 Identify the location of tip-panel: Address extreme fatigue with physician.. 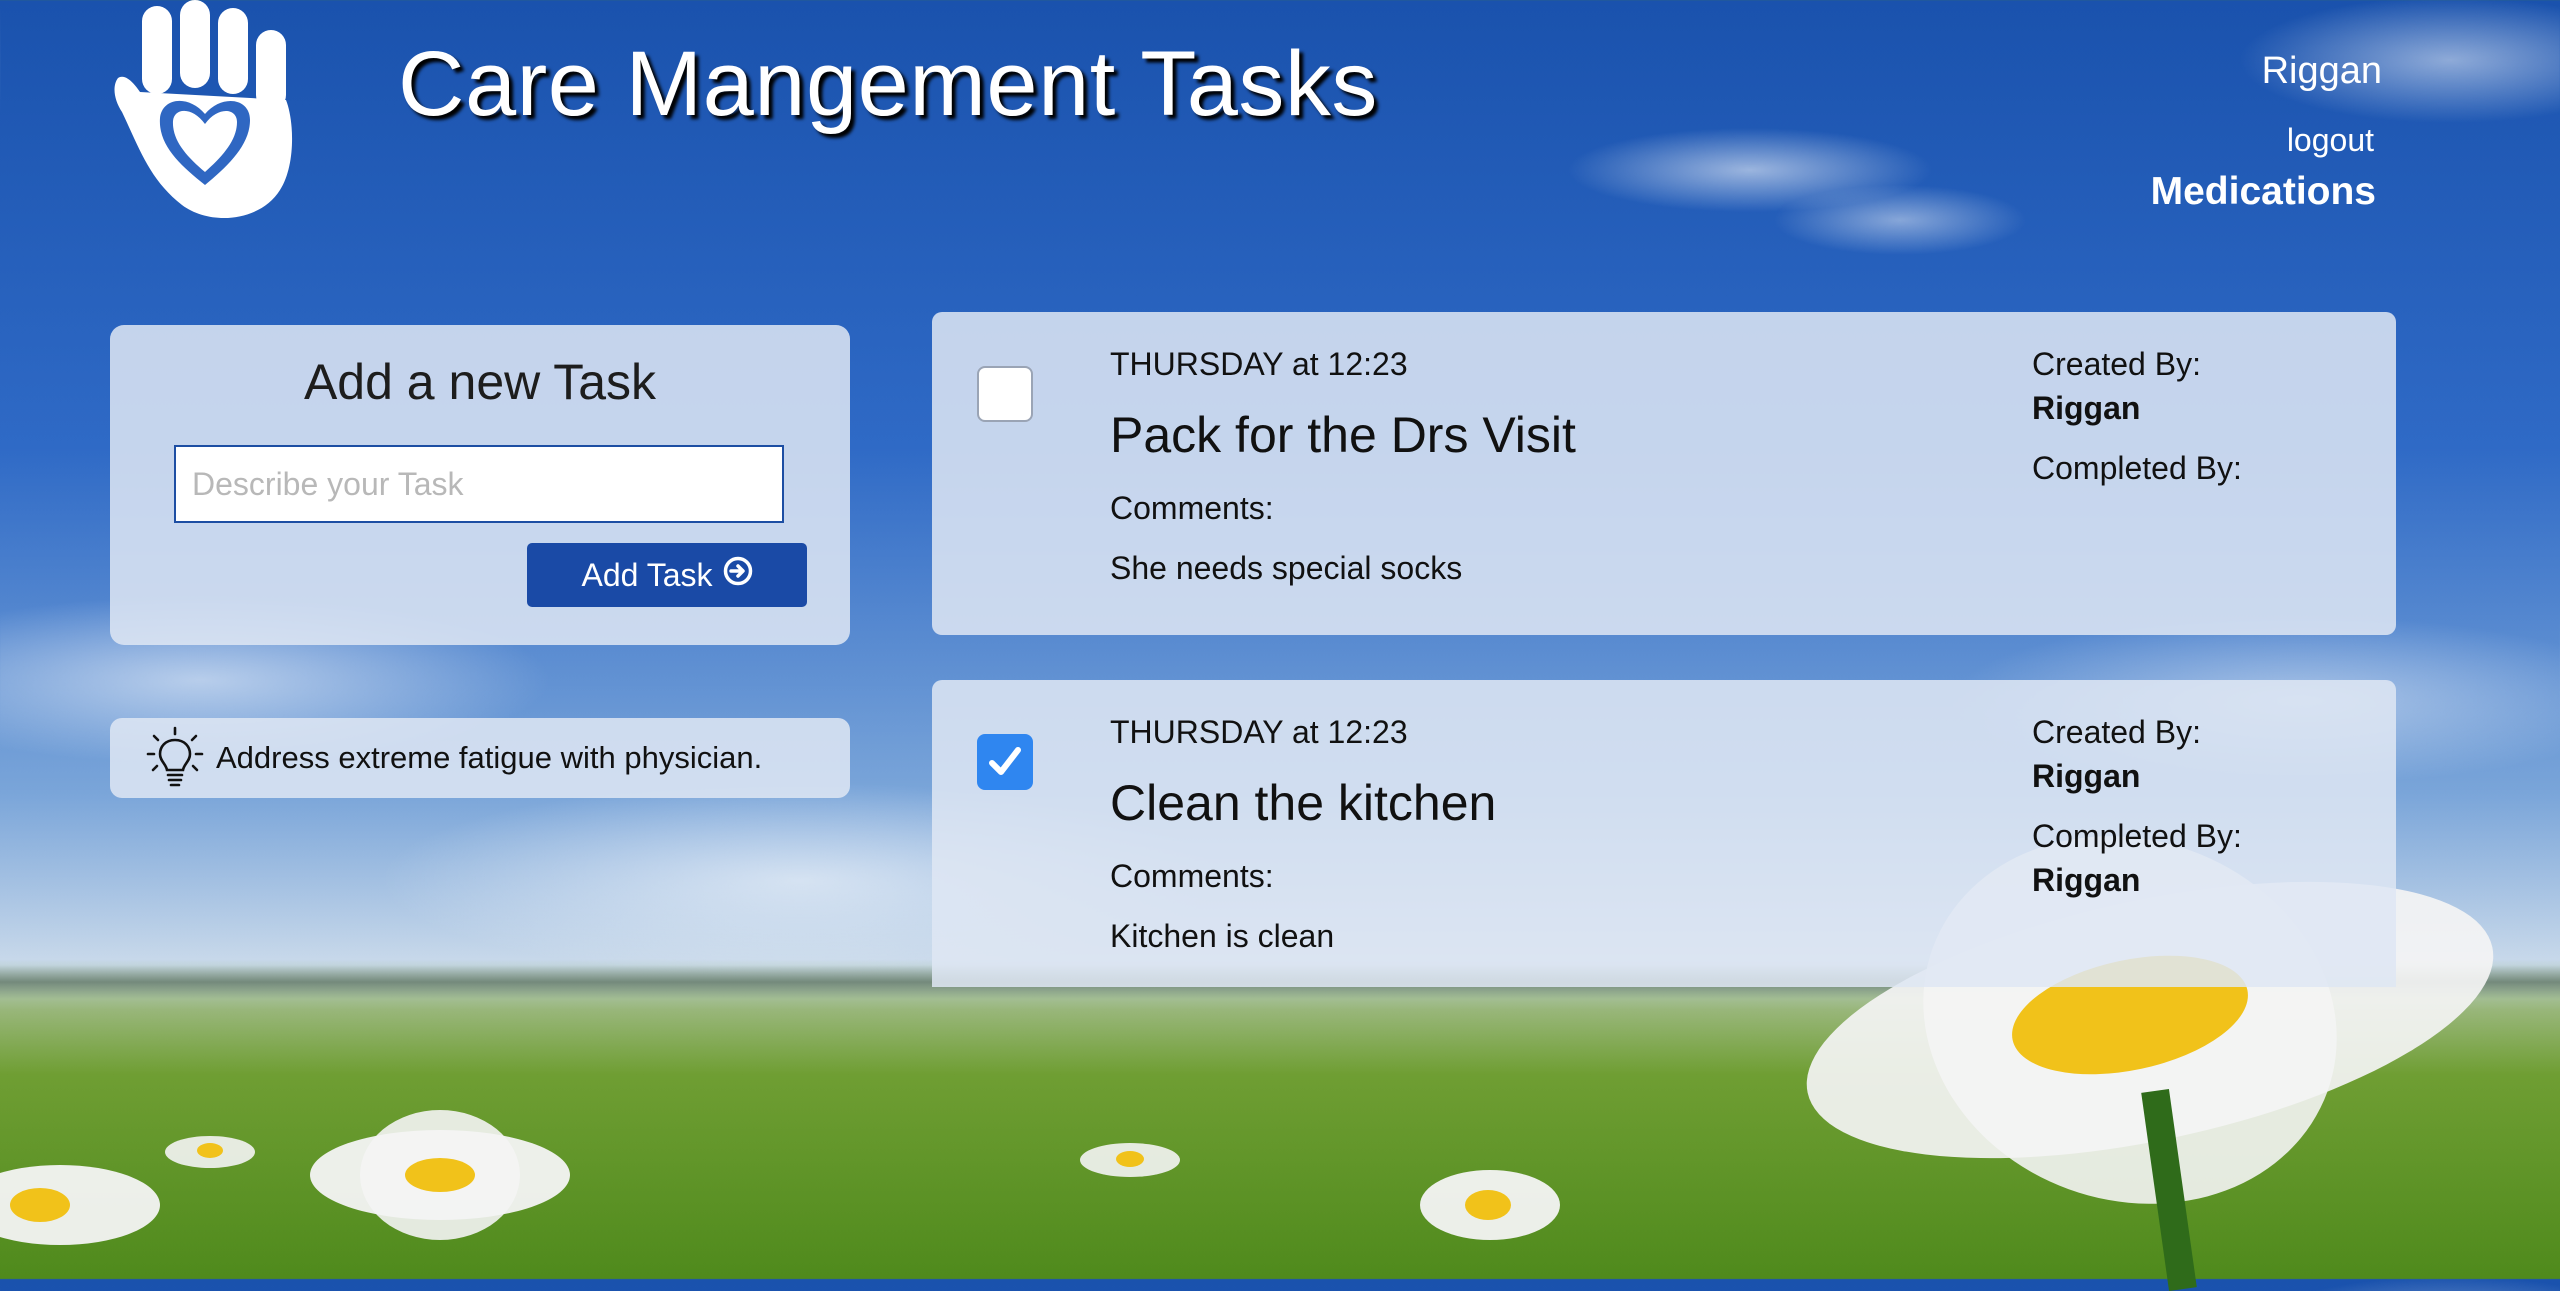
(480, 758).